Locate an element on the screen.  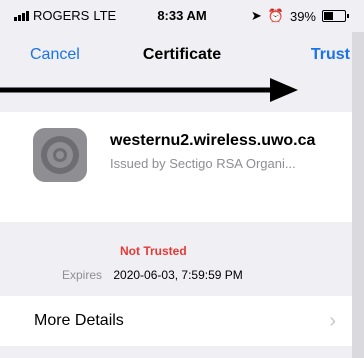
battery-fill is located at coordinates (328, 16).